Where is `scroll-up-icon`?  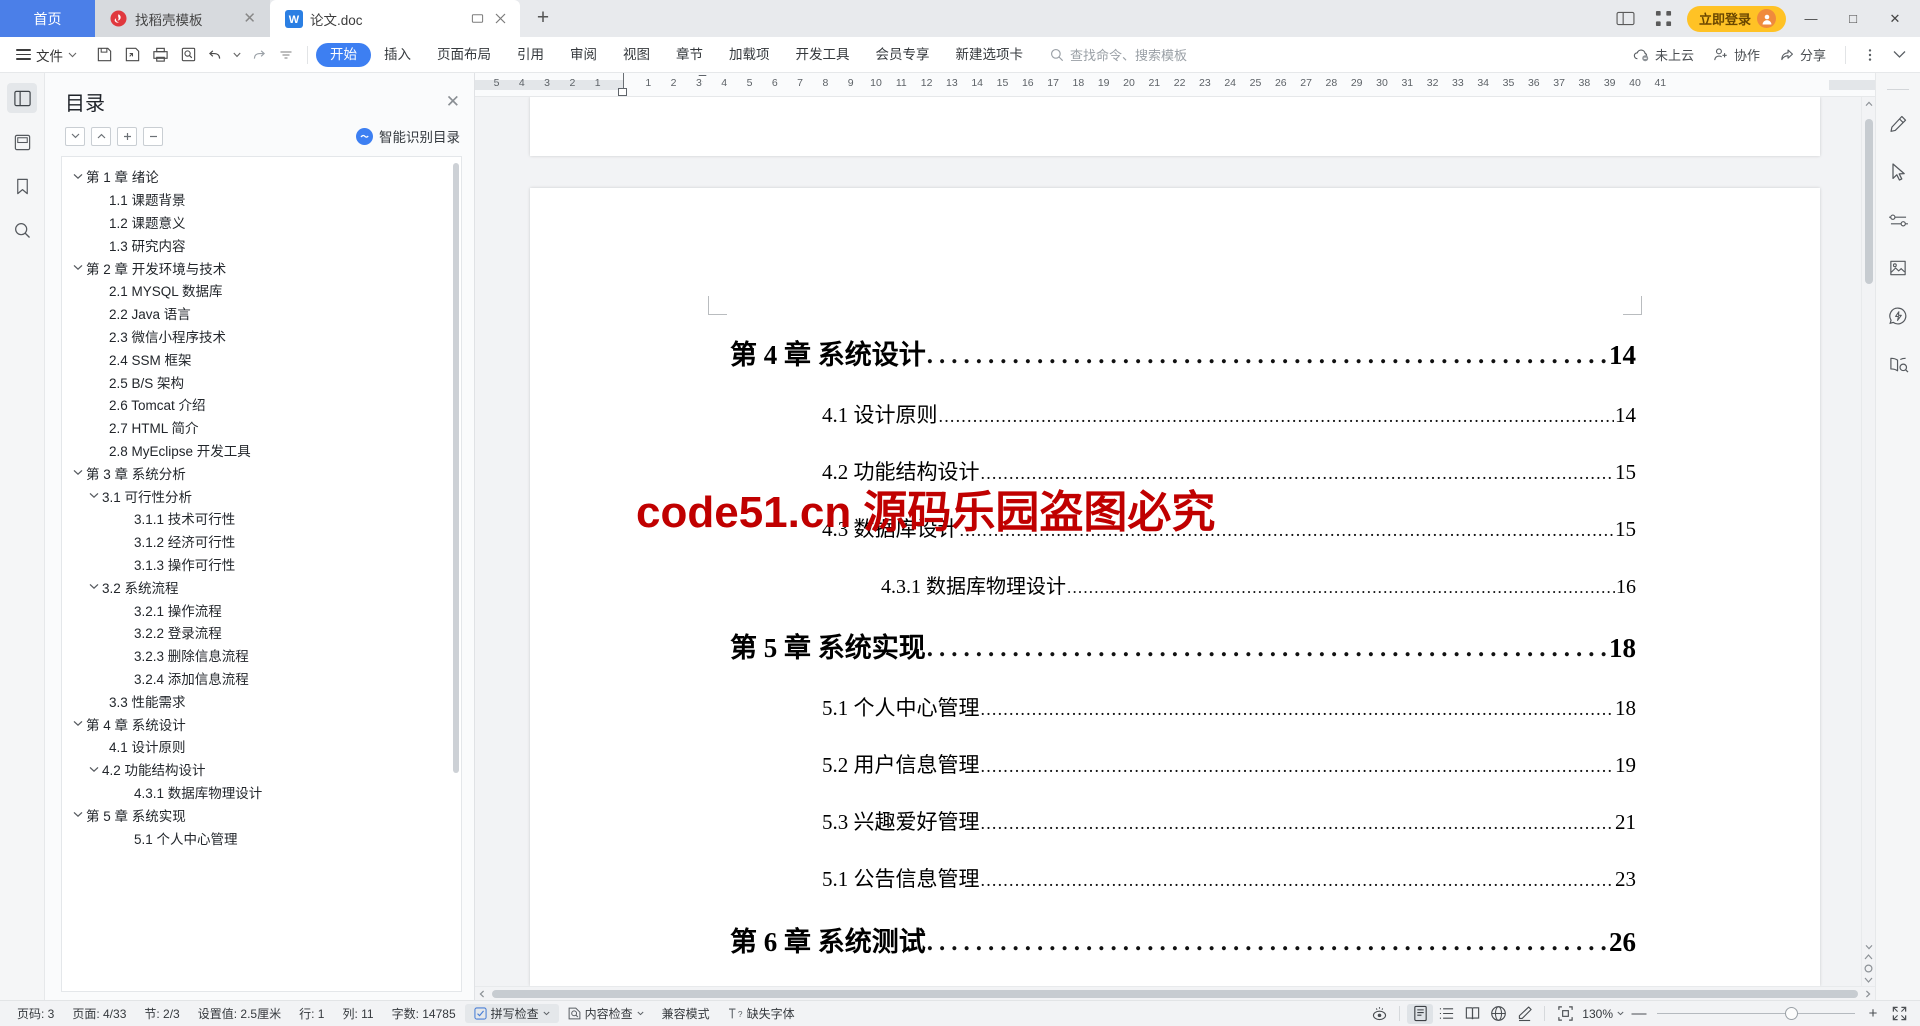 scroll-up-icon is located at coordinates (1869, 104).